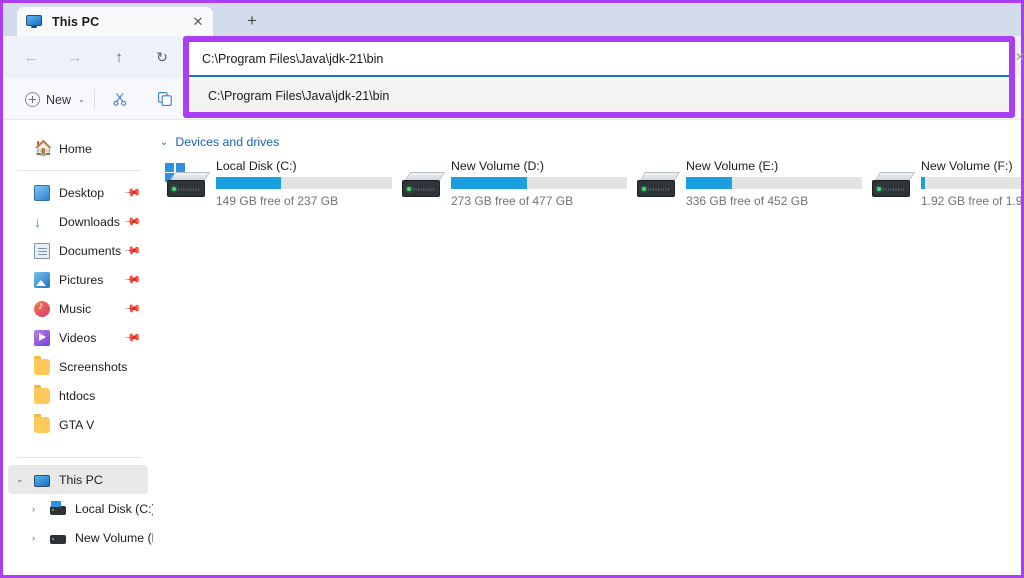 The height and width of the screenshot is (578, 1024). Describe the element at coordinates (114, 537) in the screenshot. I see `sidebar-item-label: New Volume (D:)` at that location.